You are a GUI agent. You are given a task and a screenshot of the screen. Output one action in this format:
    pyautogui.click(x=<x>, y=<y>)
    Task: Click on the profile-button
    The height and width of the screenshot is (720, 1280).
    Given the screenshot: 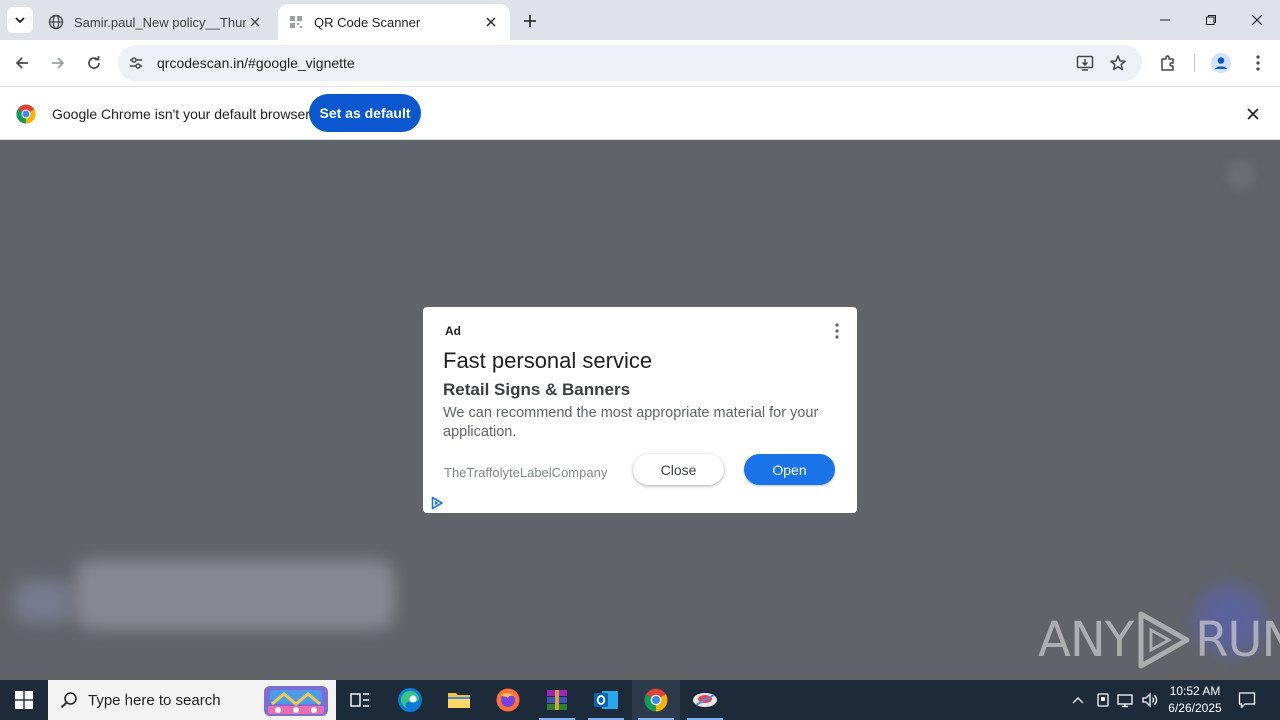 What is the action you would take?
    pyautogui.click(x=1221, y=63)
    